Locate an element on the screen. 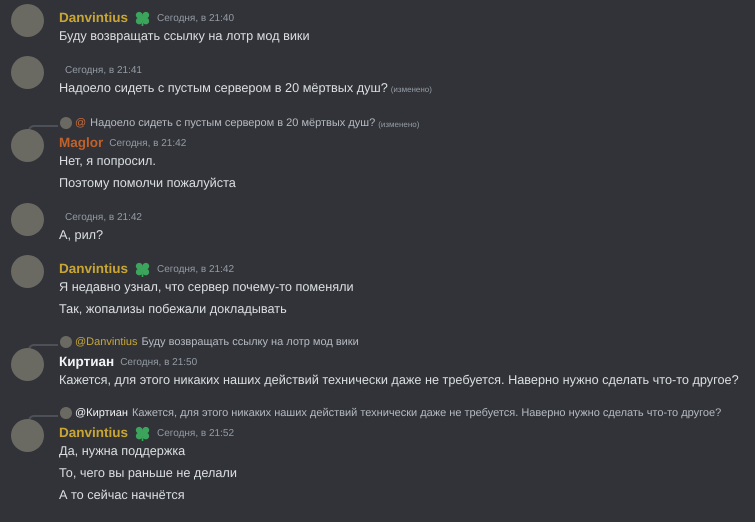 Image resolution: width=755 pixels, height=522 pixels. message-text: То, чего вы раньше не делали is located at coordinates (148, 473).